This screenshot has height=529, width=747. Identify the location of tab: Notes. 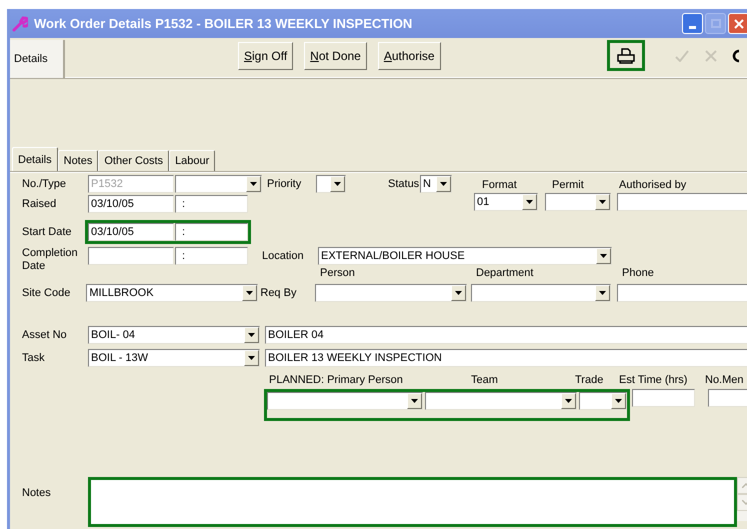
(78, 161).